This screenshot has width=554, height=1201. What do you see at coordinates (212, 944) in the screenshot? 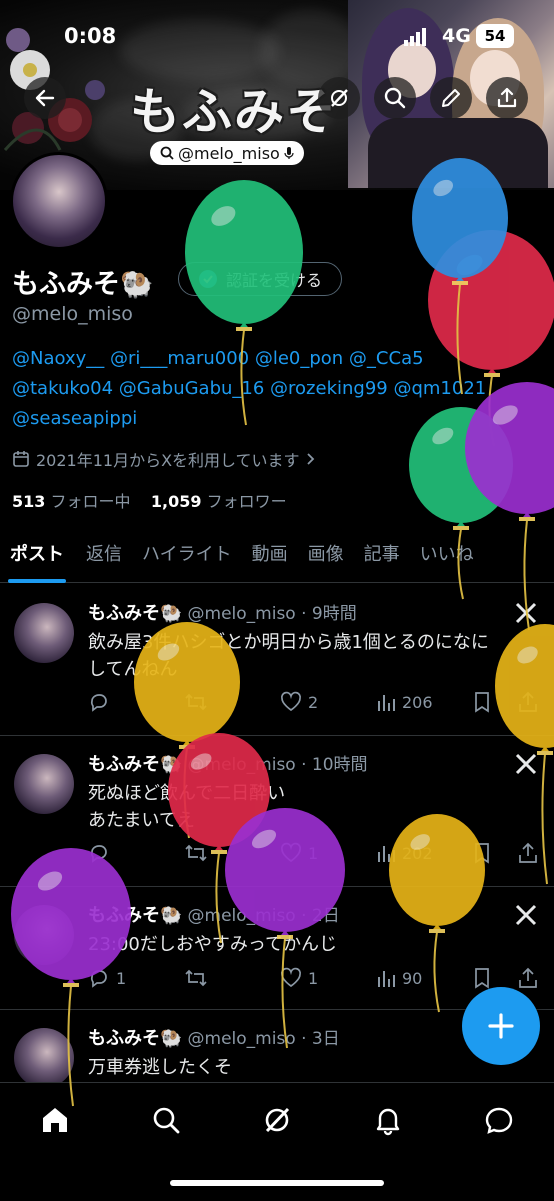
I see `post-text: 23:00だしおやすみってかんじ` at bounding box center [212, 944].